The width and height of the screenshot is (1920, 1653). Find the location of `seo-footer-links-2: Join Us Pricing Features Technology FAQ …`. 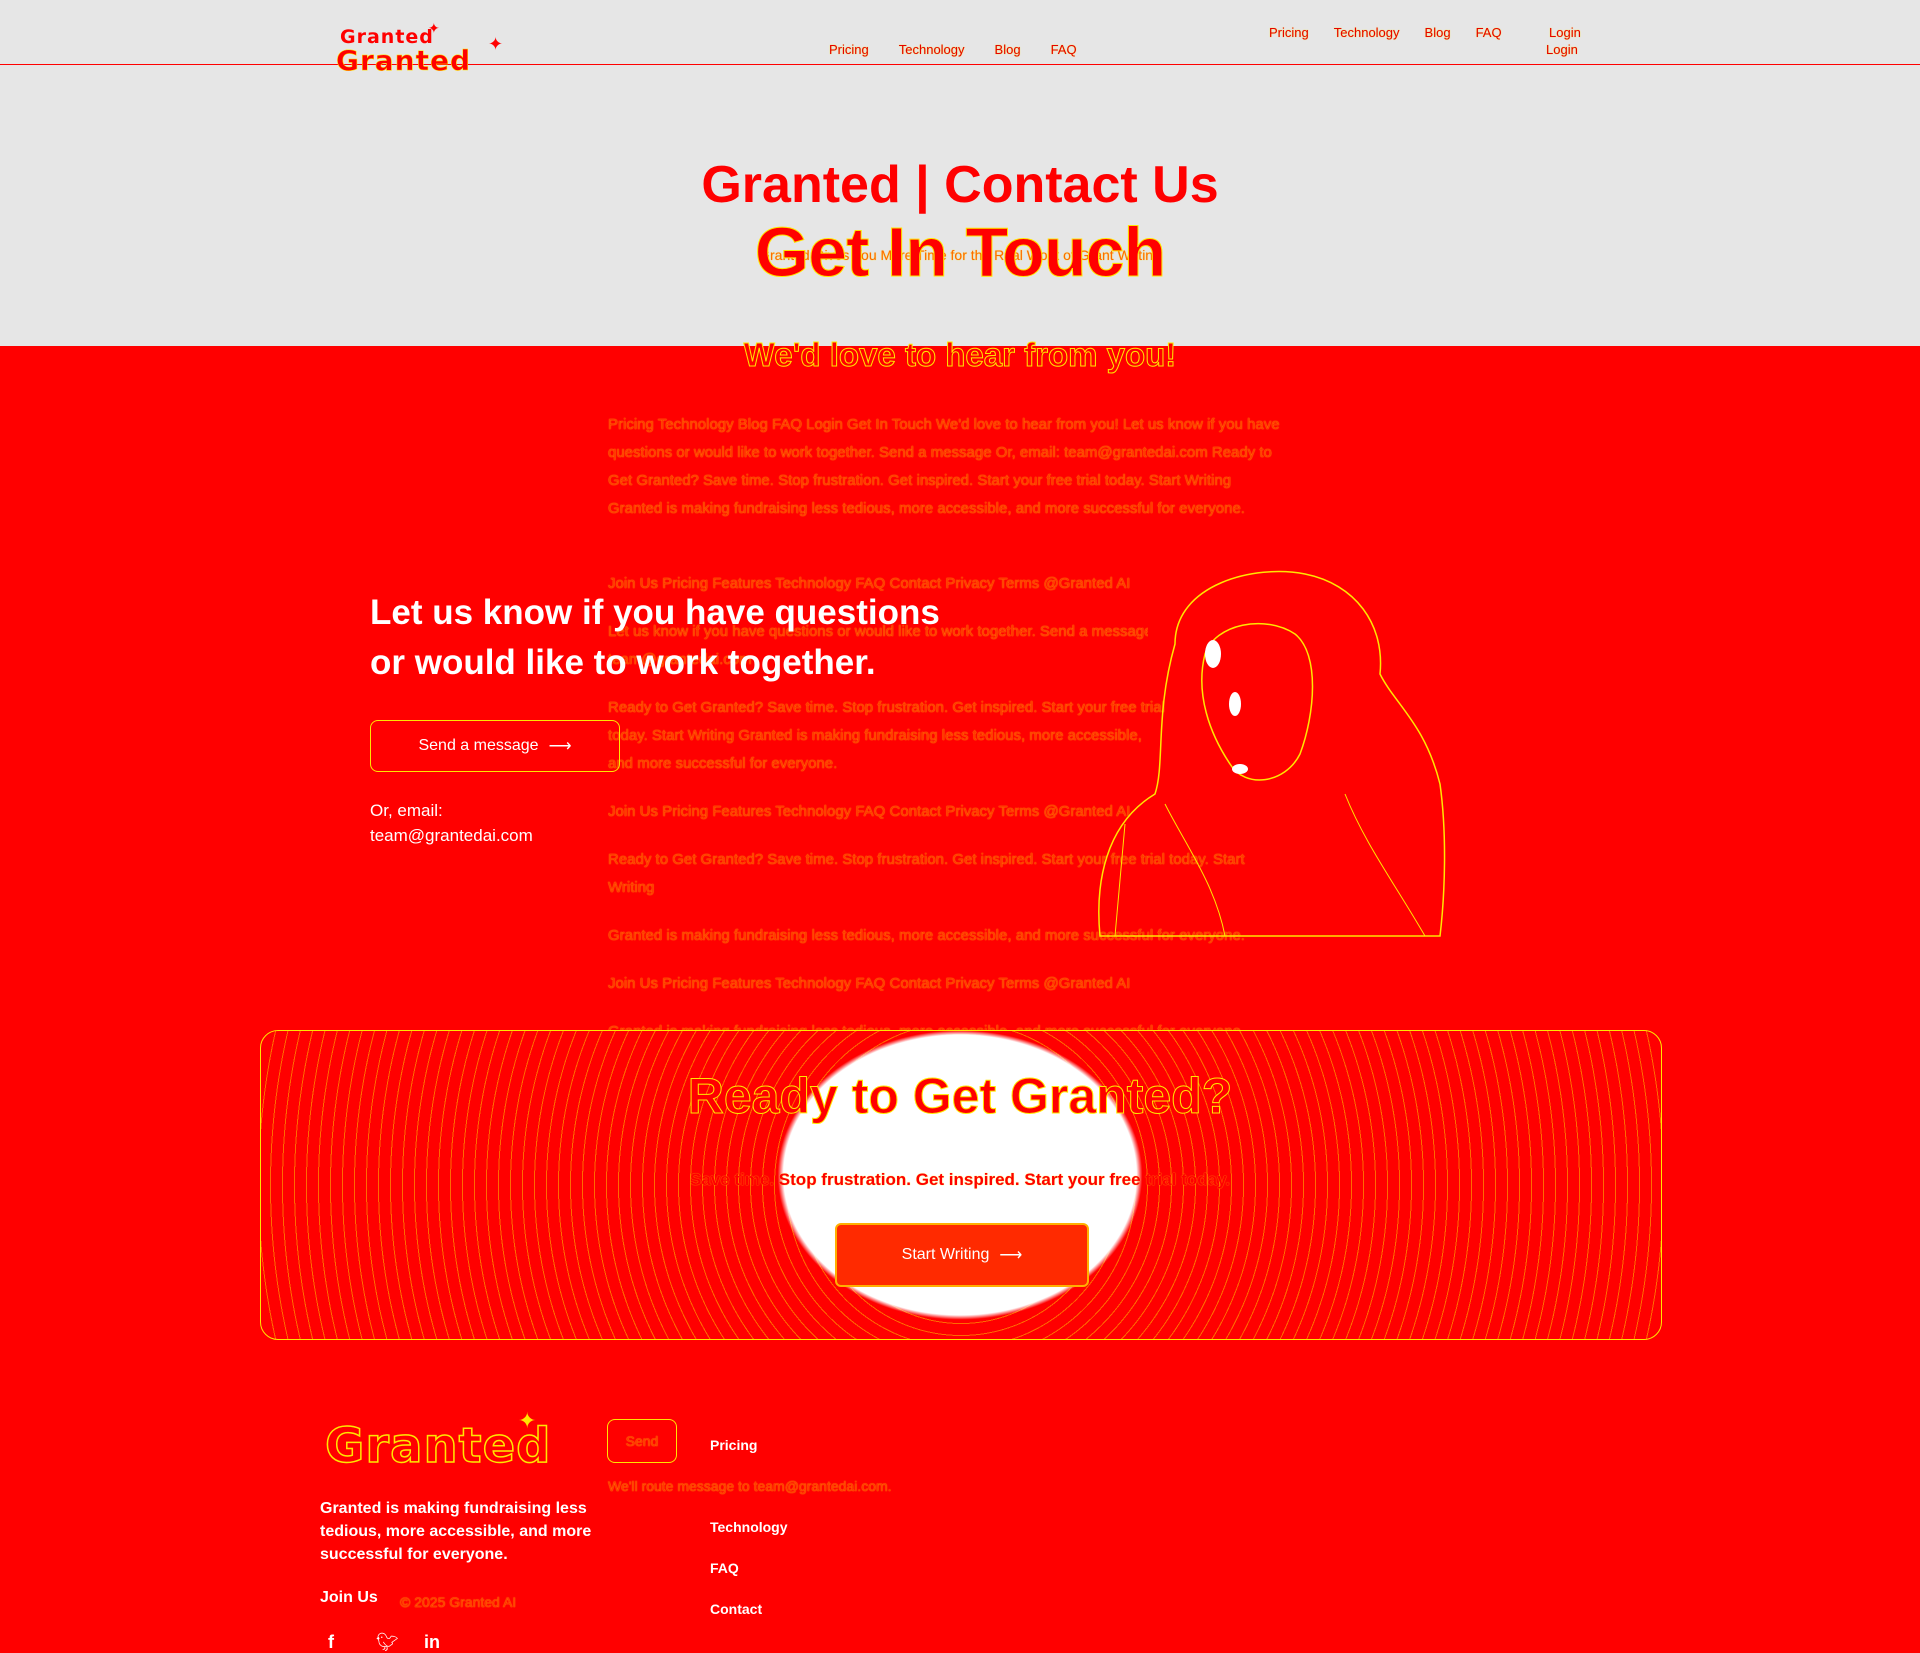

seo-footer-links-2: Join Us Pricing Features Technology FAQ … is located at coordinates (869, 811).